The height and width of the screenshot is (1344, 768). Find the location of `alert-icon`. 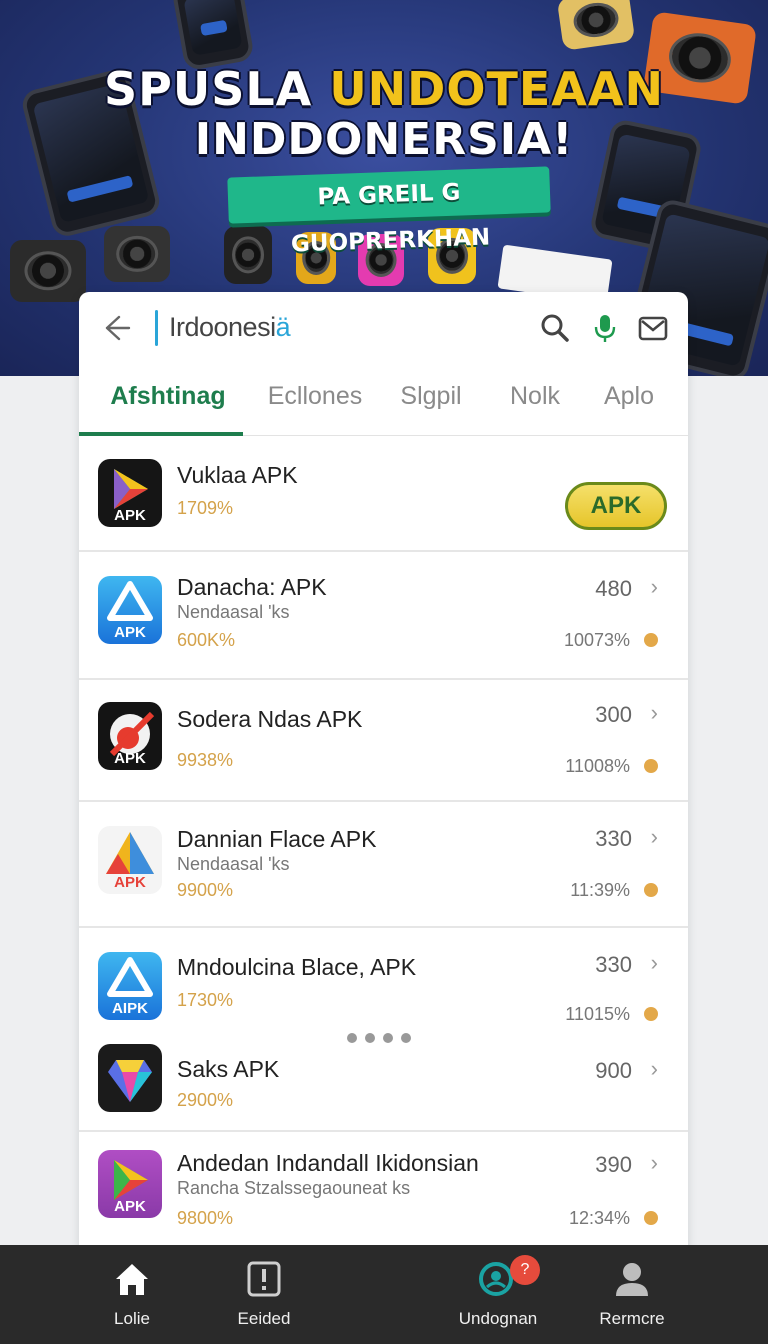

alert-icon is located at coordinates (264, 1279).